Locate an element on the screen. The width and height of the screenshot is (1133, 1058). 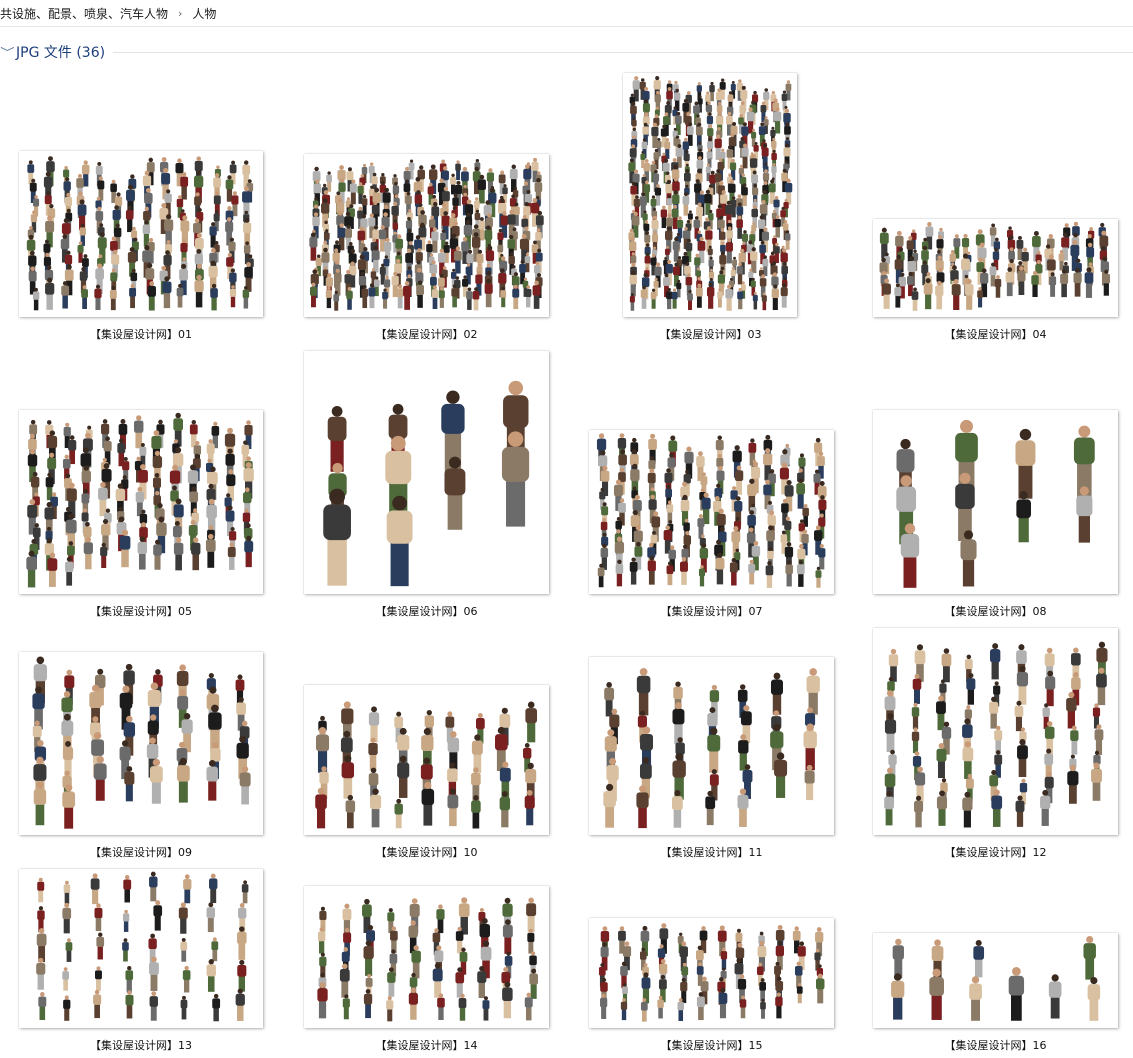
collapse-chevron-icon: ﹀ is located at coordinates (8, 52).